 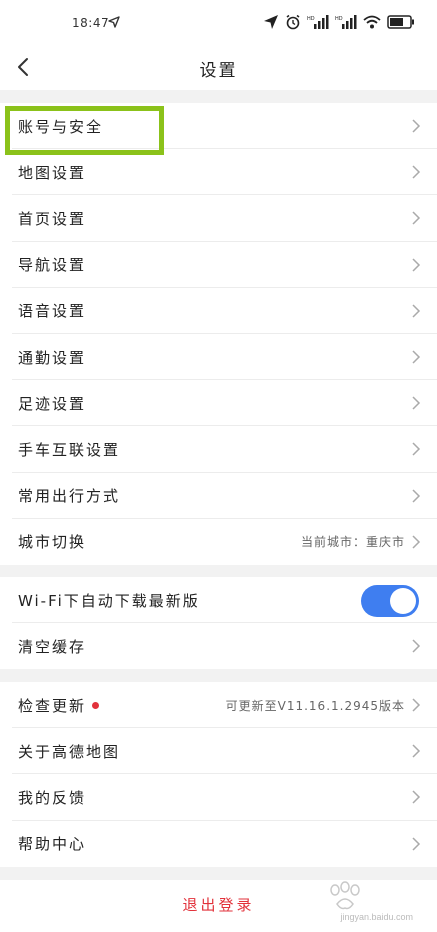 What do you see at coordinates (52, 797) in the screenshot?
I see `row-label: 我的反馈` at bounding box center [52, 797].